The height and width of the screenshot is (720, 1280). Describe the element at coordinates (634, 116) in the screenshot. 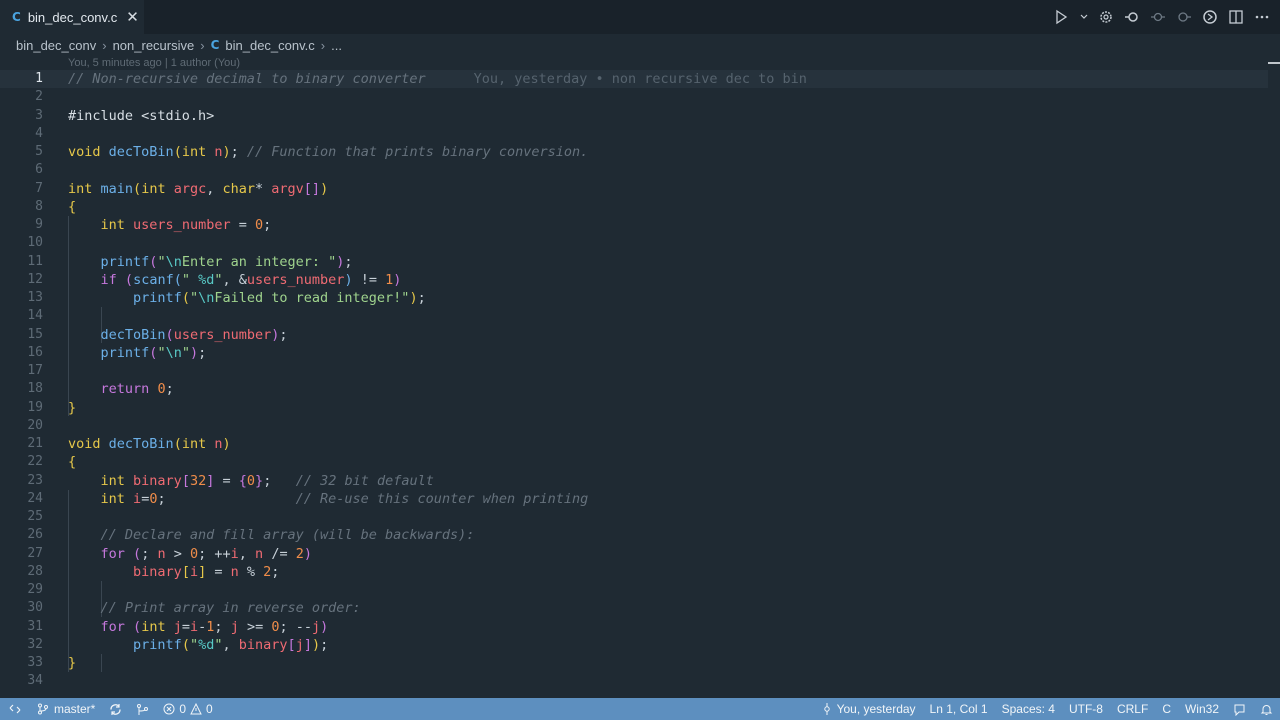

I see `code-line: 3 #include <stdio.h>` at that location.